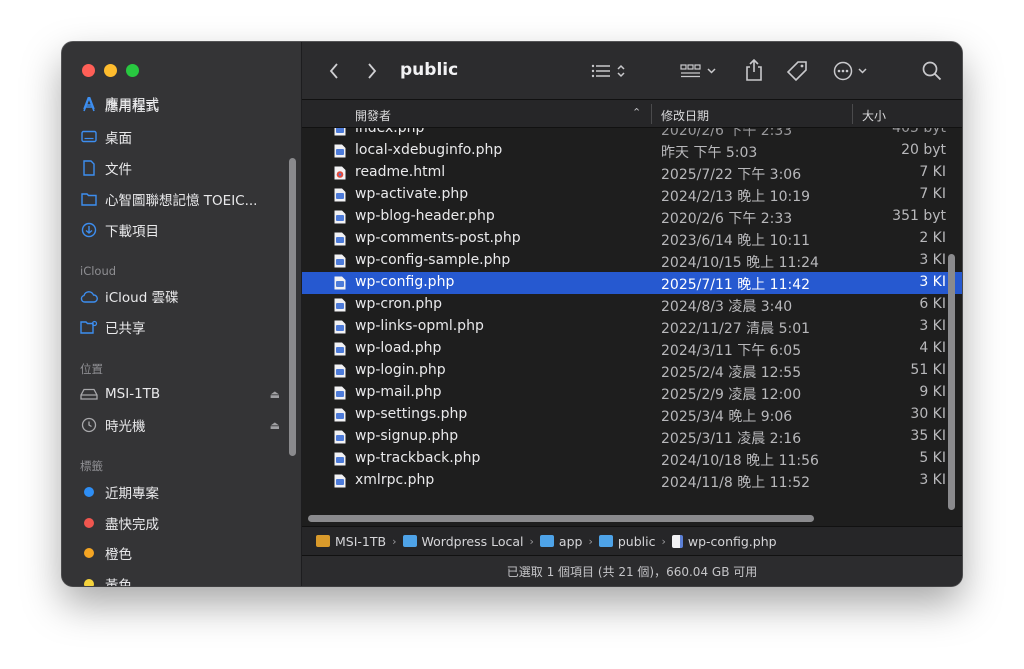 The width and height of the screenshot is (1024, 669). Describe the element at coordinates (731, 351) in the screenshot. I see `file-date: 2024/3/11 下午 6:05` at that location.